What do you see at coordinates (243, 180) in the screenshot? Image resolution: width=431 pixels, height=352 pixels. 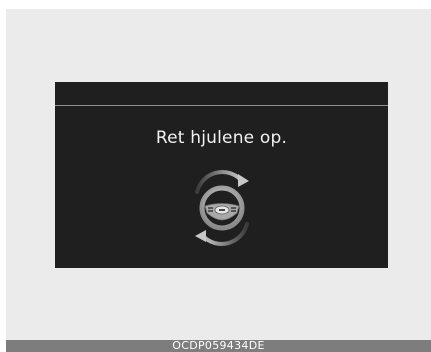 I see `rotate-arrowhead-top` at bounding box center [243, 180].